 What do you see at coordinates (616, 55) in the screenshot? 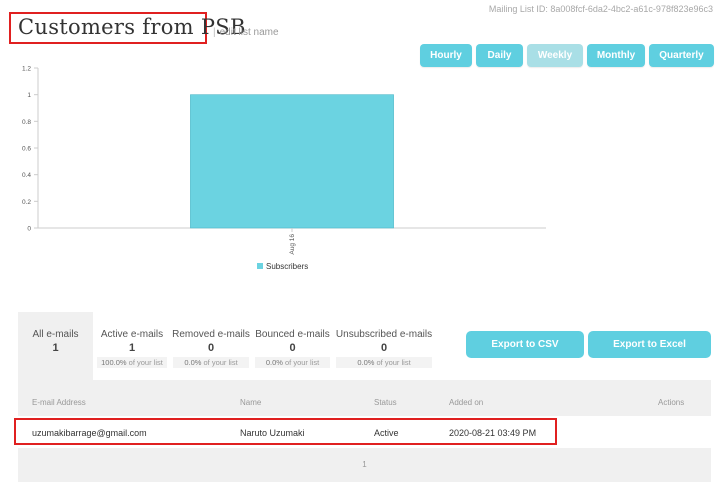
I see `monthly-button: Monthly` at bounding box center [616, 55].